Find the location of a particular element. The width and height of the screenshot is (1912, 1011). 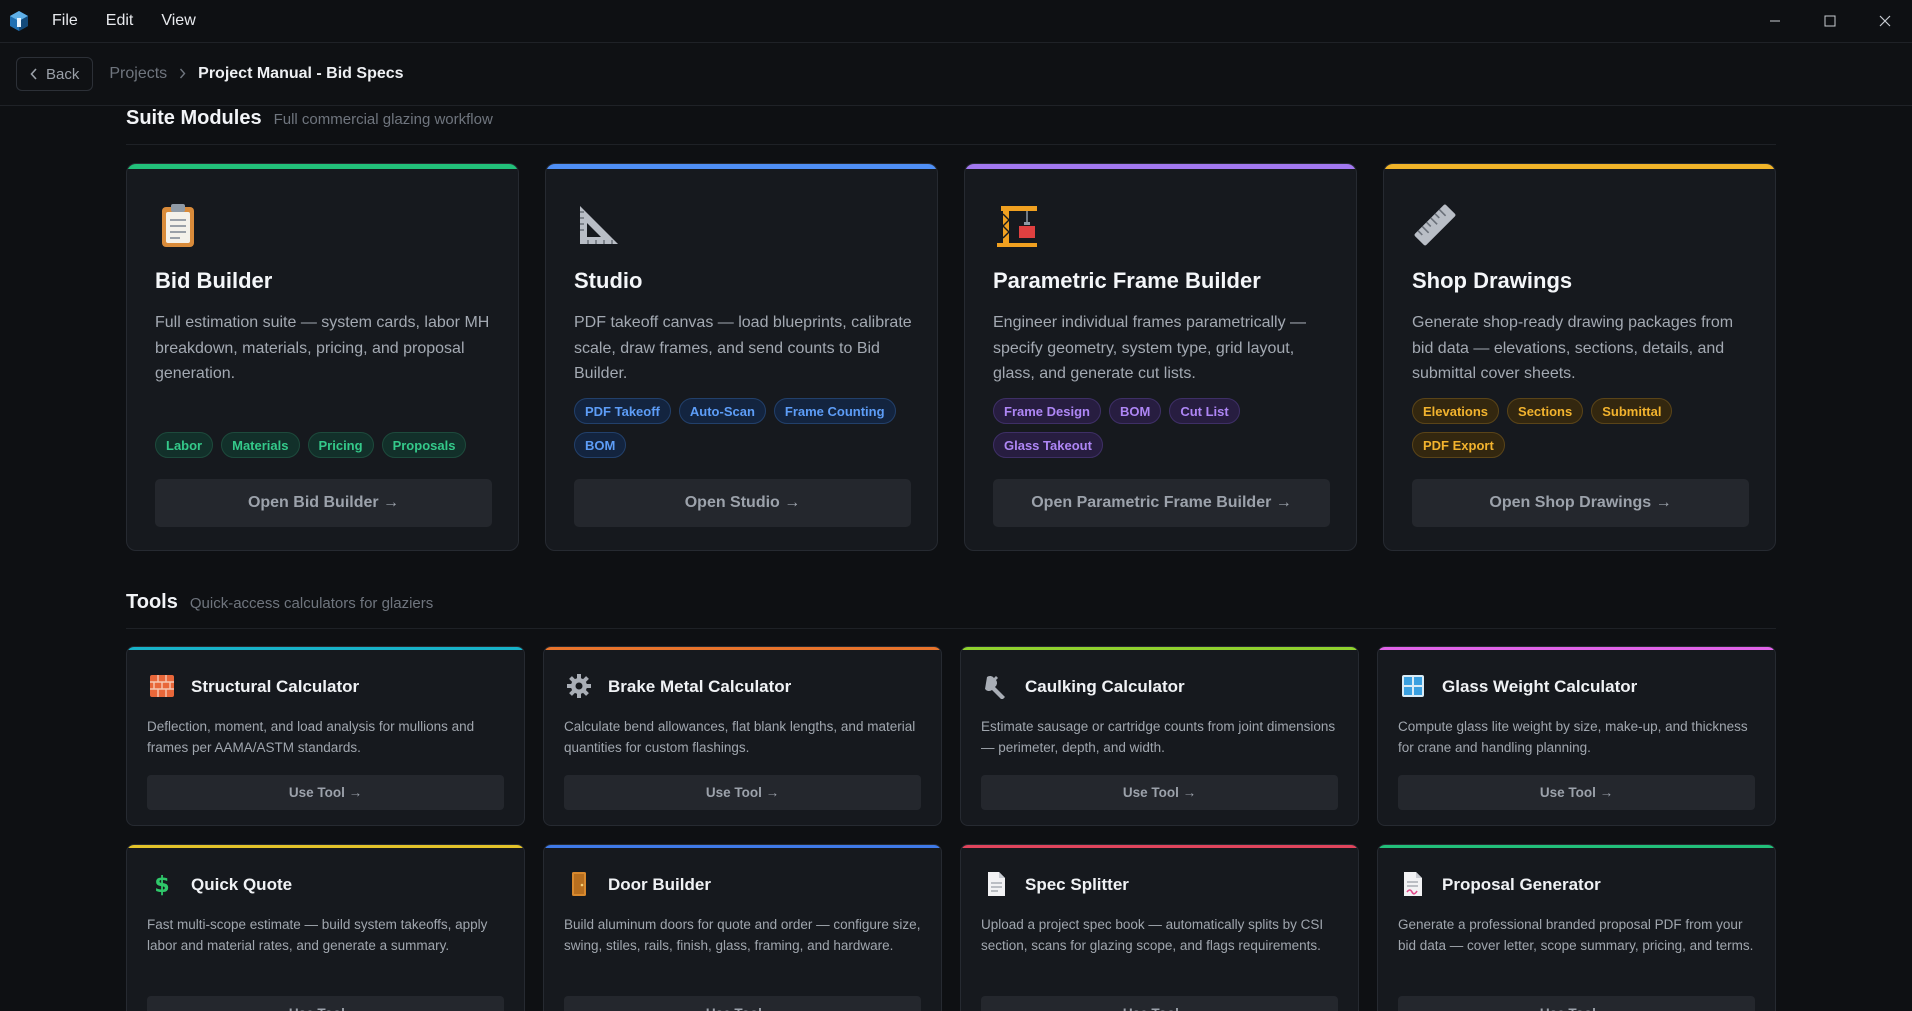

tag: Submittal is located at coordinates (1632, 411).